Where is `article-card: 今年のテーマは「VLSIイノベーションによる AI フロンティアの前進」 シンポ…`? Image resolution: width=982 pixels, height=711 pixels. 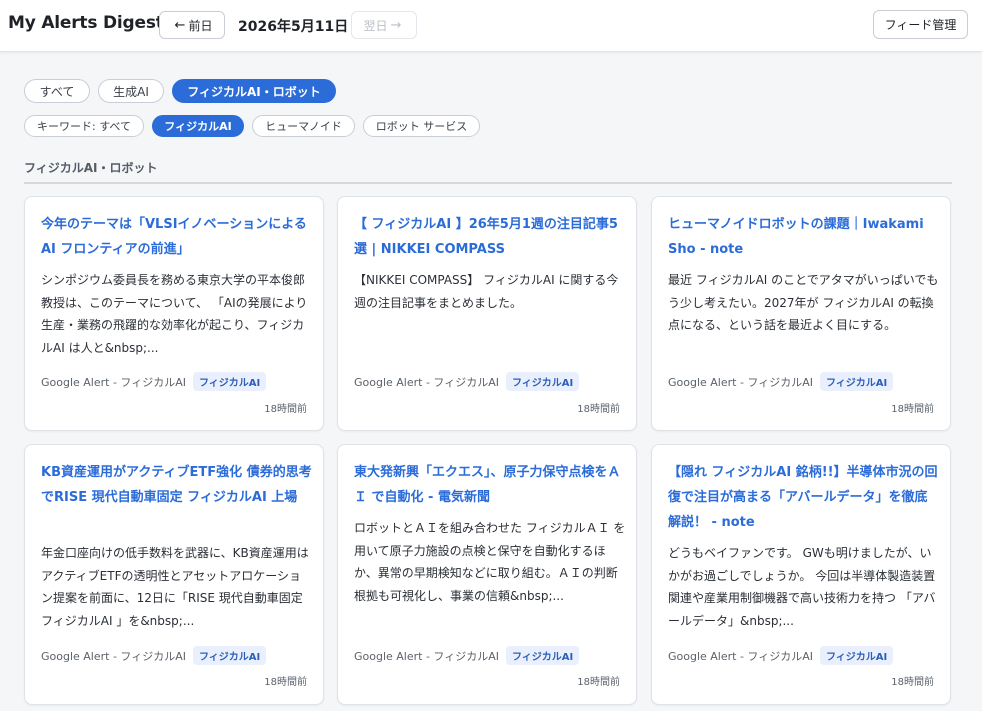 article-card: 今年のテーマは「VLSIイノベーションによる AI フロンティアの前進」 シンポ… is located at coordinates (174, 313).